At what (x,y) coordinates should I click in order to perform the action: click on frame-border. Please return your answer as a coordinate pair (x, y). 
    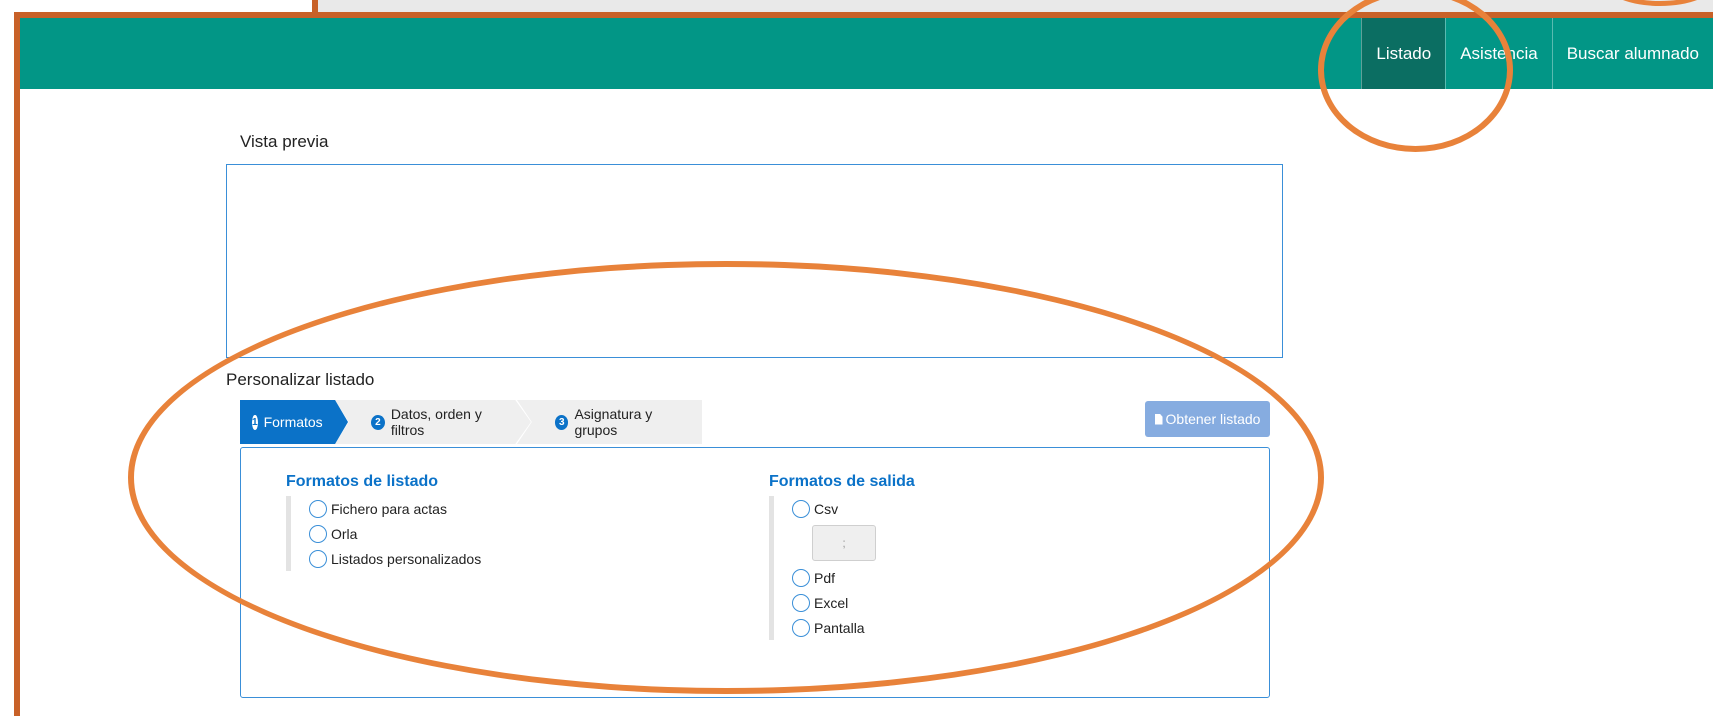
    Looking at the image, I should click on (17, 364).